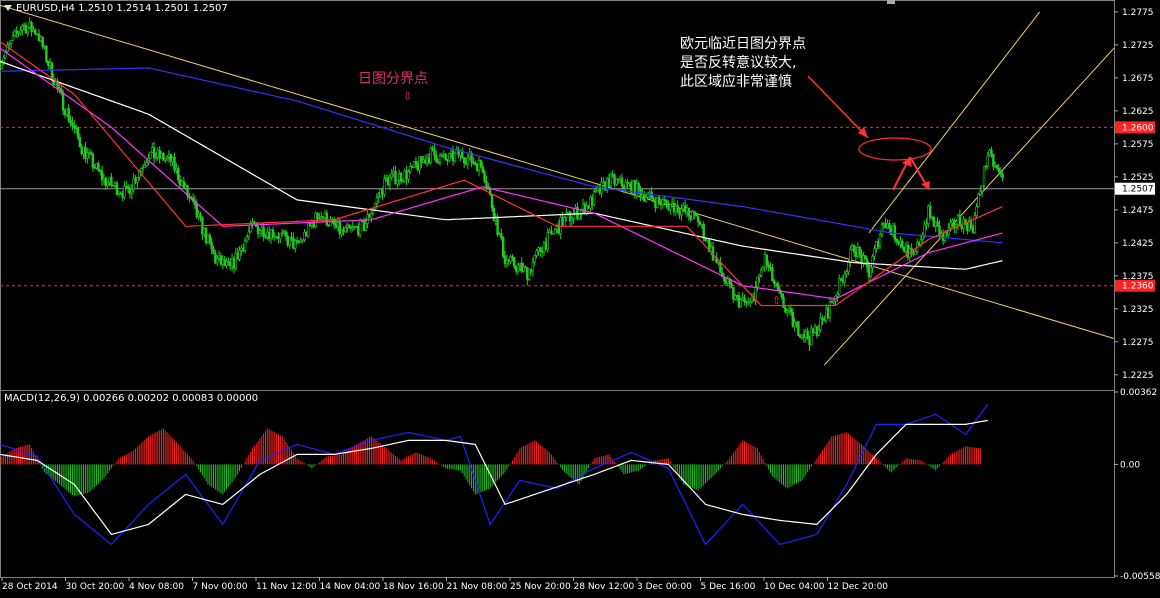 This screenshot has height=598, width=1160. Describe the element at coordinates (776, 300) in the screenshot. I see `pivot-up-arrow-icon: ⇧` at that location.